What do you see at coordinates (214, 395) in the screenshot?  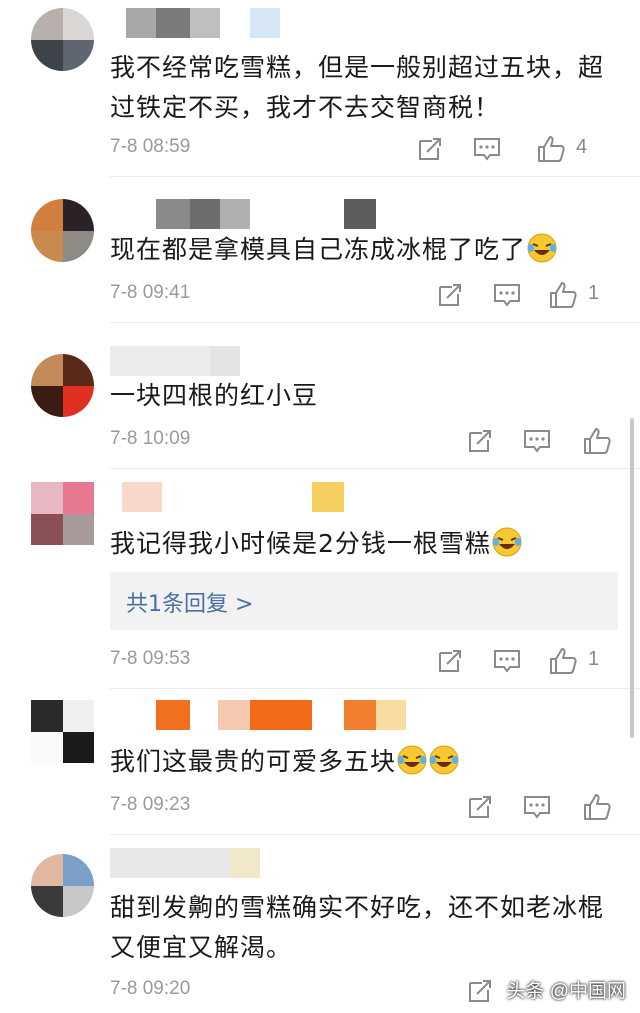 I see `comment-text: 一块四根的红小豆` at bounding box center [214, 395].